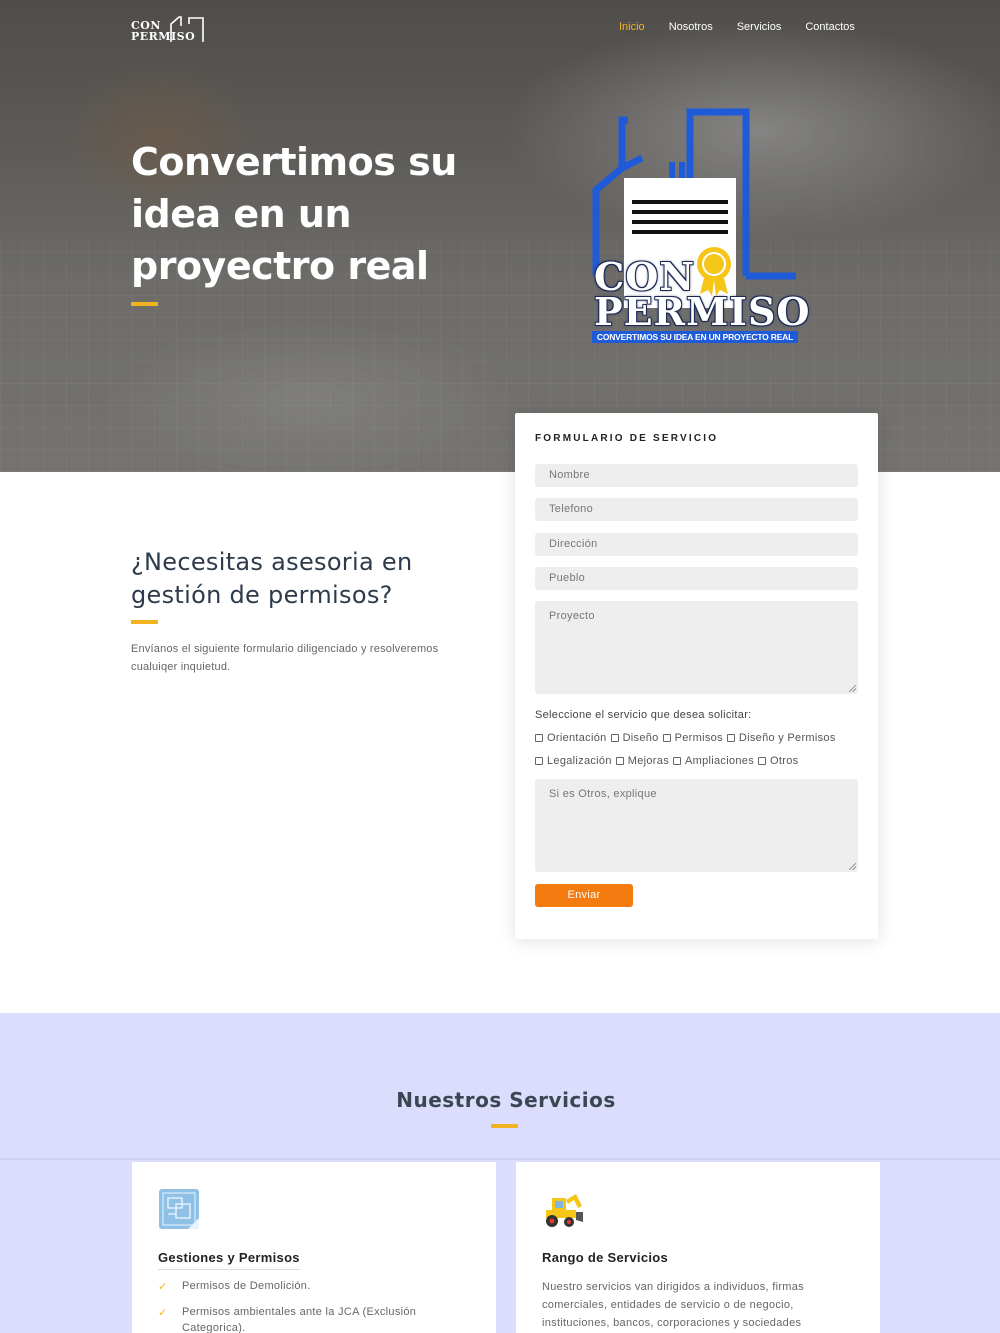 The width and height of the screenshot is (1000, 1333). I want to click on pueblo-field: Pueblo, so click(696, 578).